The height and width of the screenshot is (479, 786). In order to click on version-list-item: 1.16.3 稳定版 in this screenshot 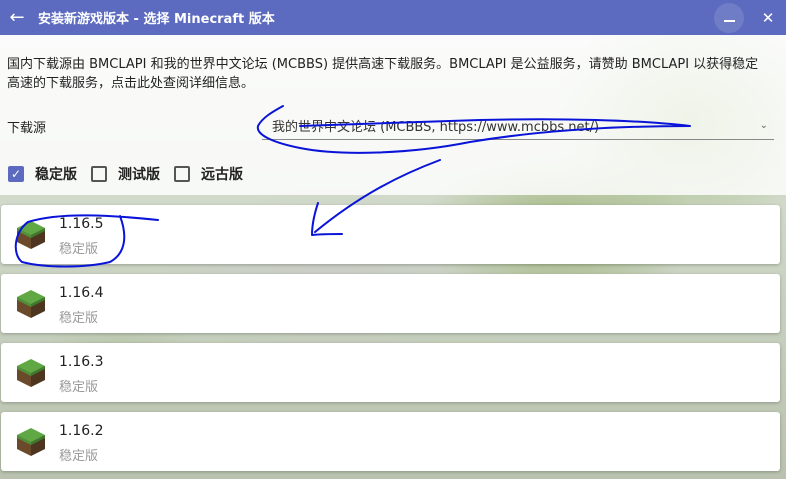, I will do `click(390, 372)`.